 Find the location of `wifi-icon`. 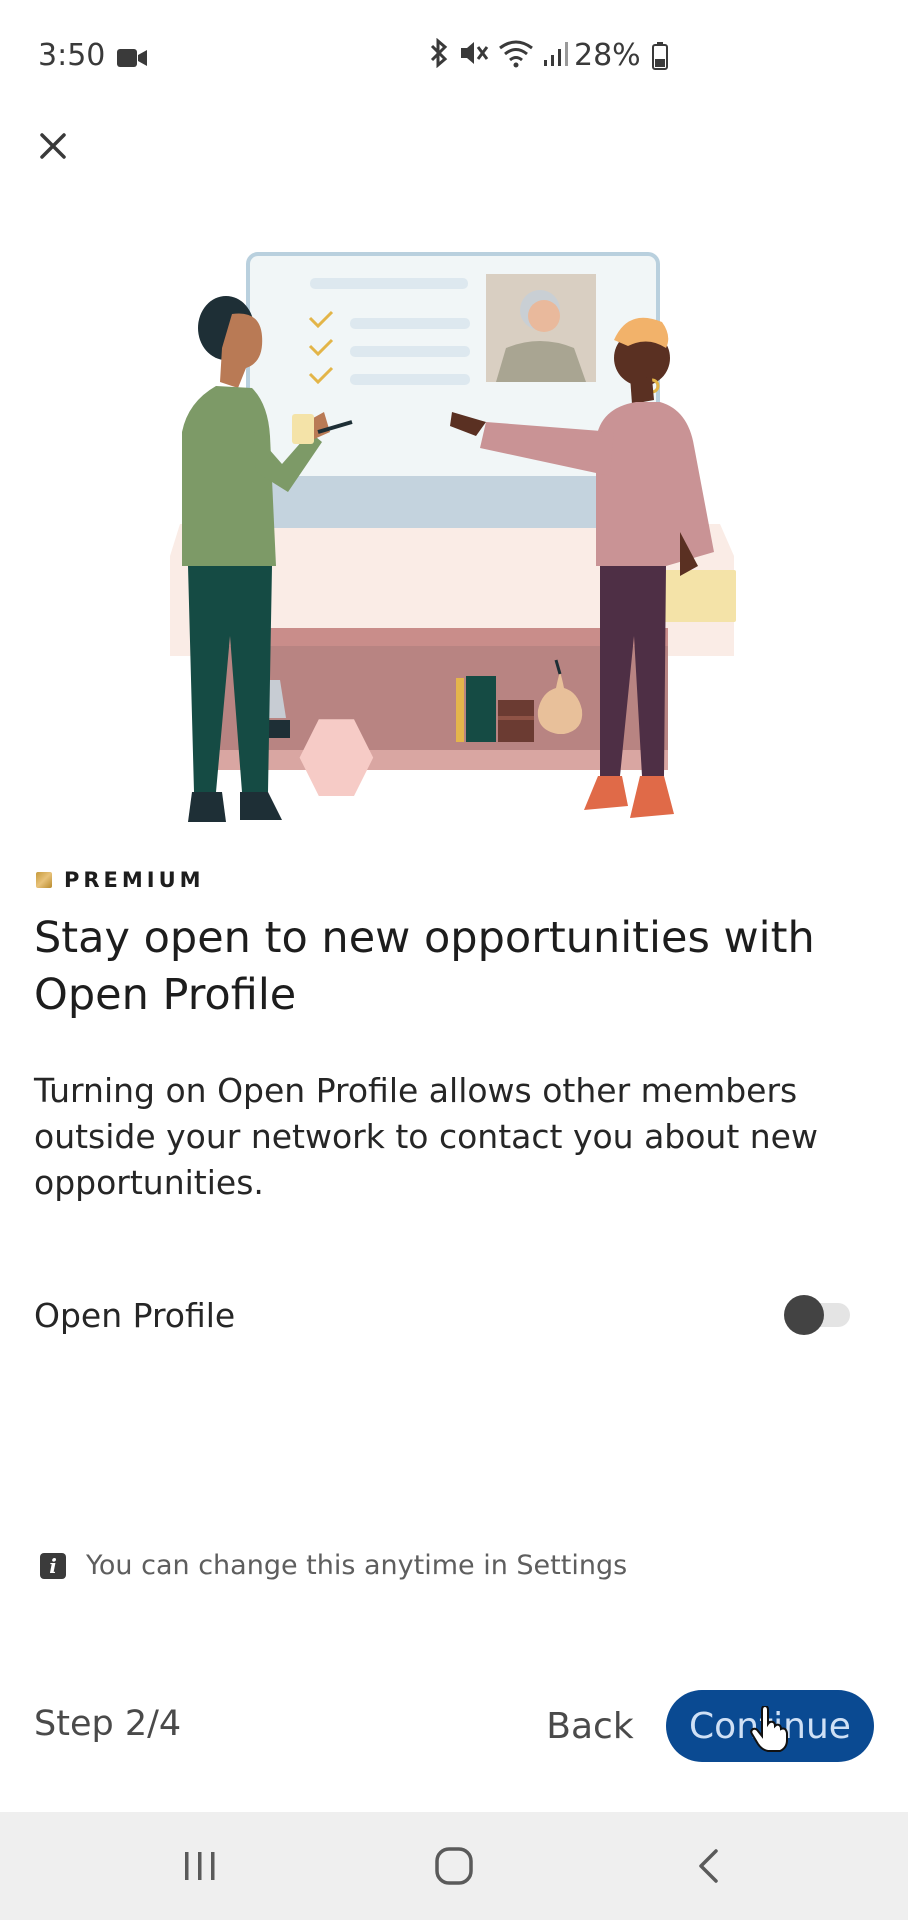

wifi-icon is located at coordinates (516, 54).